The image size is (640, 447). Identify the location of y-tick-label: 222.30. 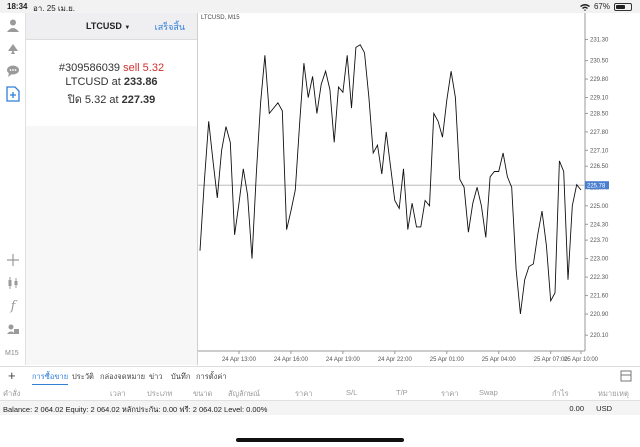
(599, 278).